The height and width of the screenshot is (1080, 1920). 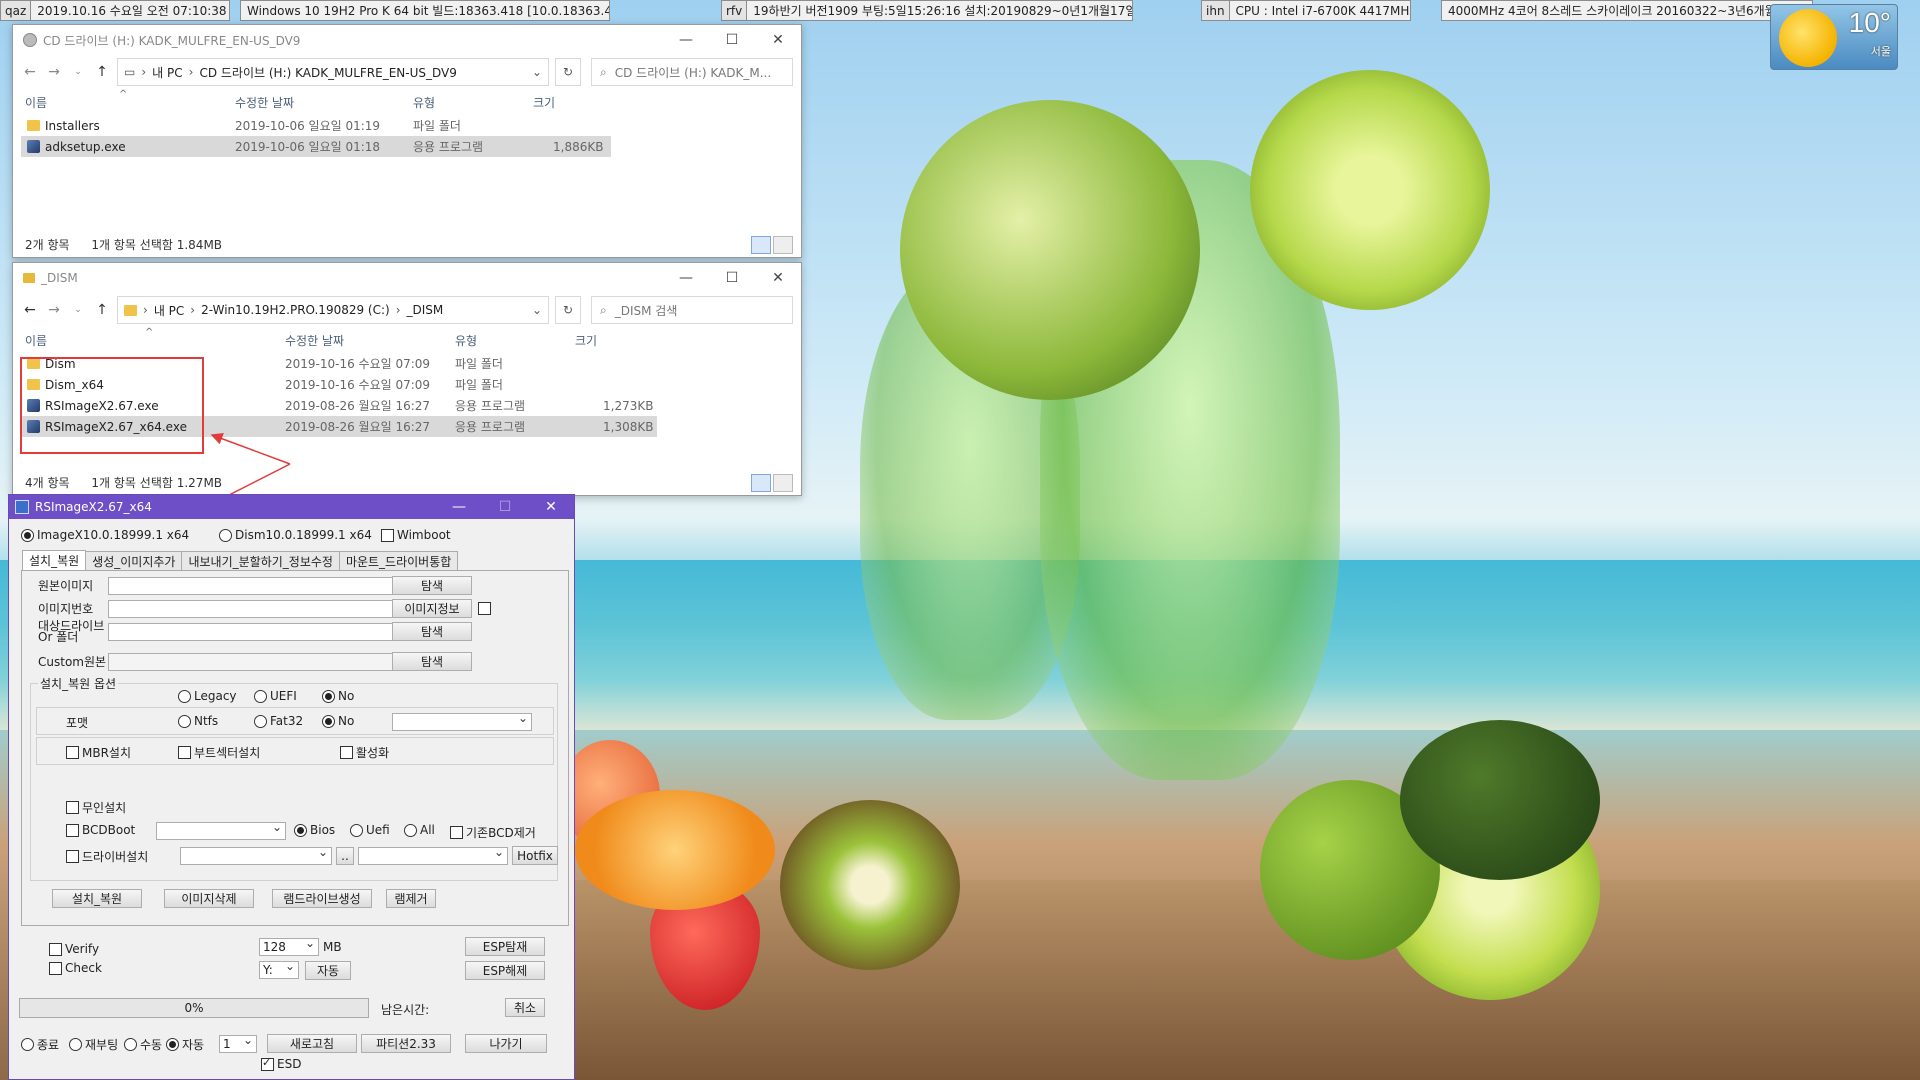 I want to click on source-image-select, so click(x=267, y=585).